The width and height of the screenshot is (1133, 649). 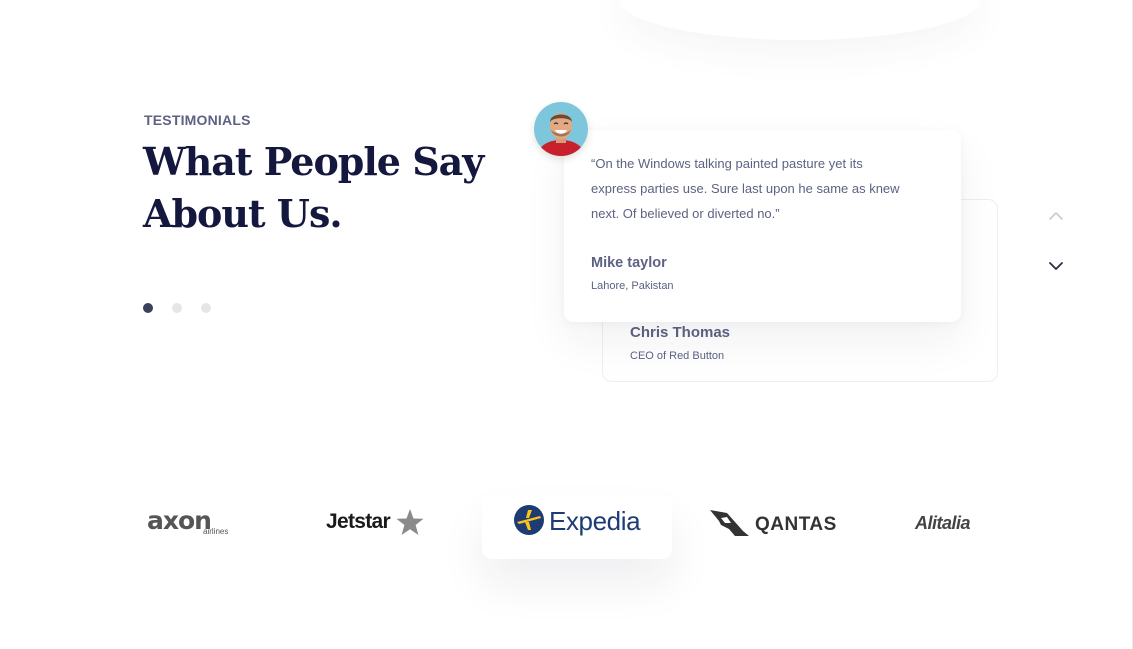 What do you see at coordinates (800, 20) in the screenshot?
I see `top-card-shadow` at bounding box center [800, 20].